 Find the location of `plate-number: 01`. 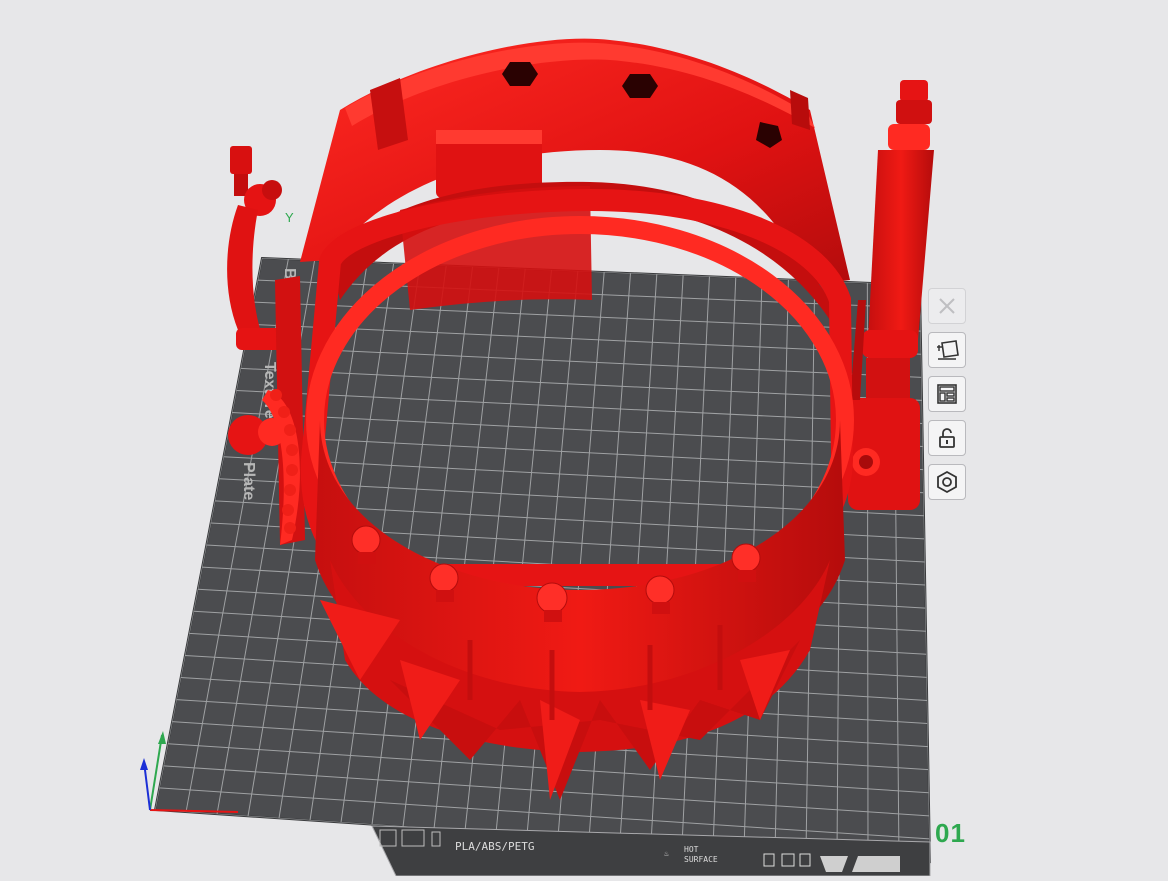

plate-number: 01 is located at coordinates (950, 833).